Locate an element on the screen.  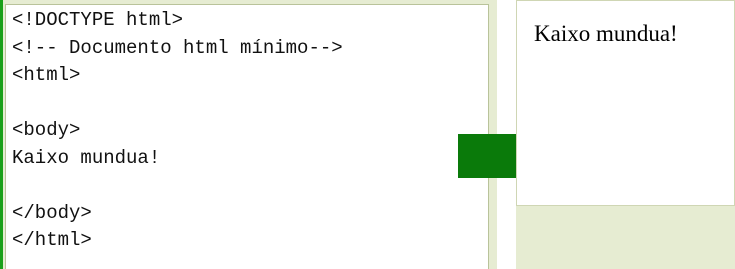
code-line-doctype: <!DOCTYPE html> is located at coordinates (98, 20).